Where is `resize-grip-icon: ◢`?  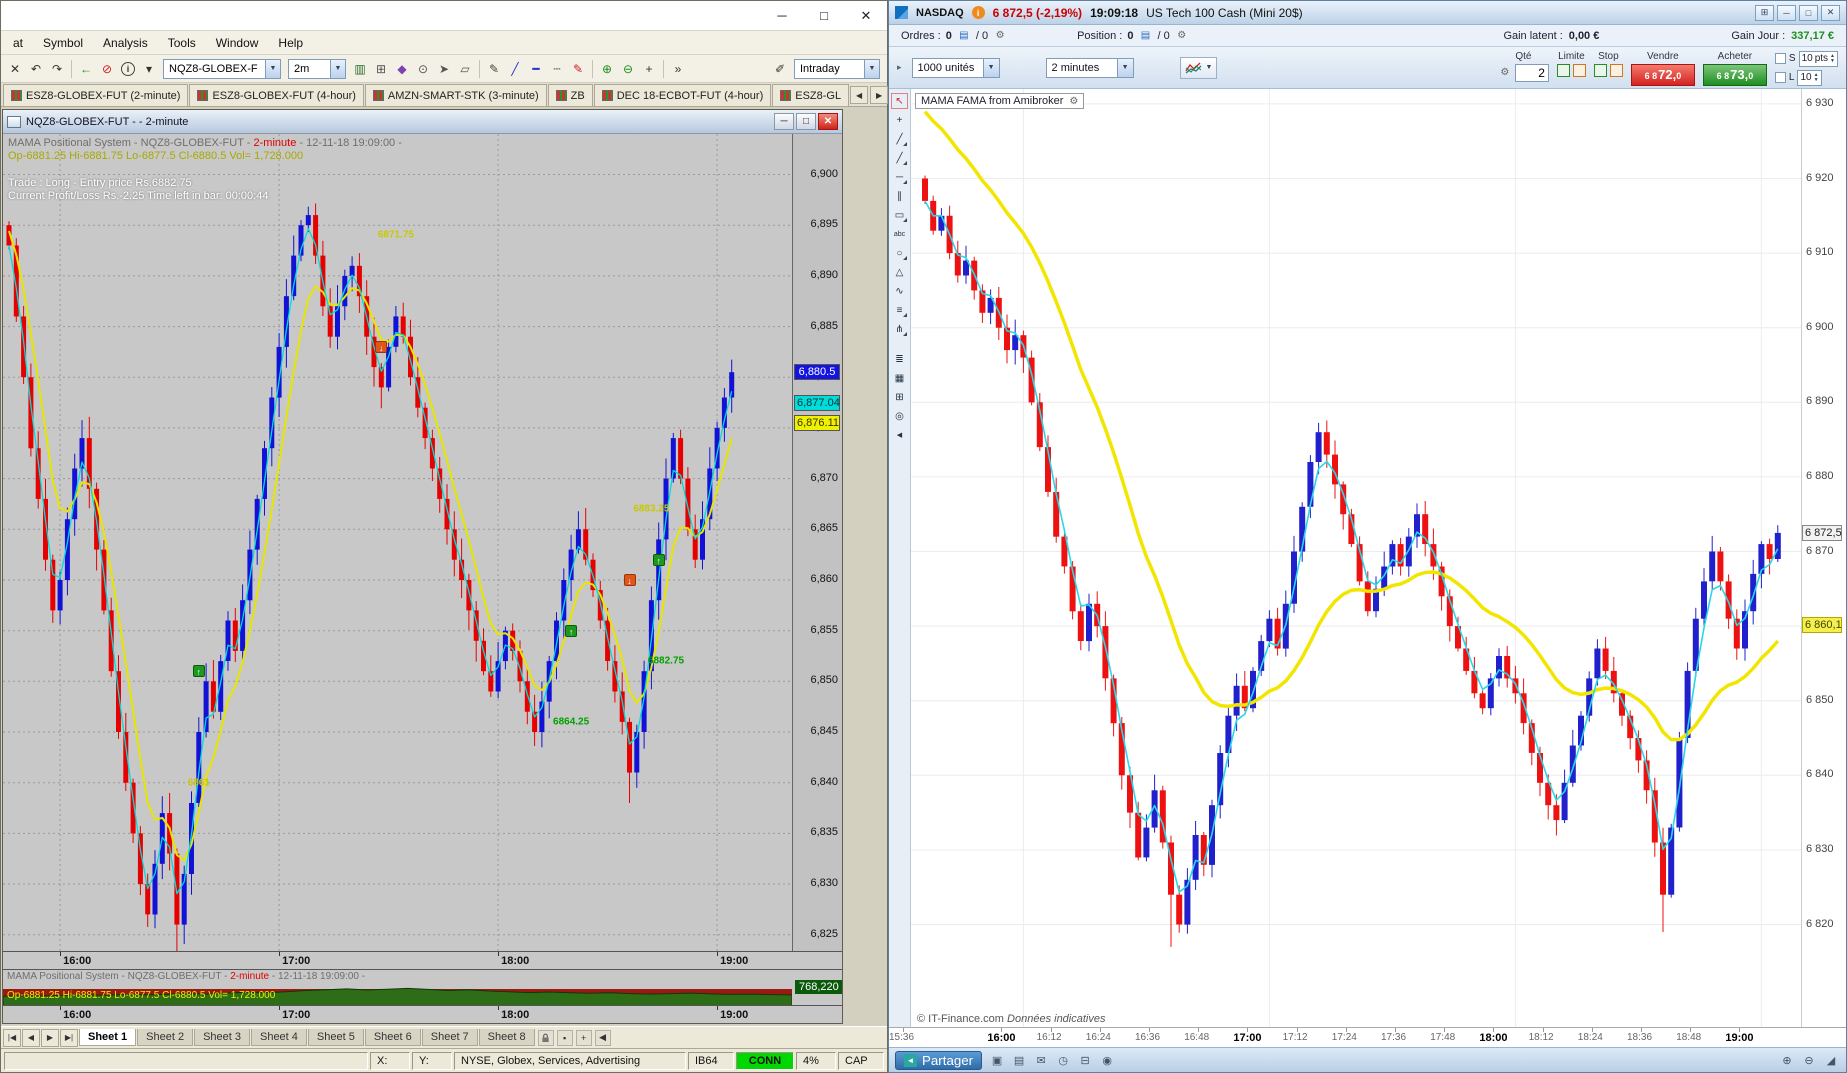
resize-grip-icon: ◢ is located at coordinates (1831, 1060).